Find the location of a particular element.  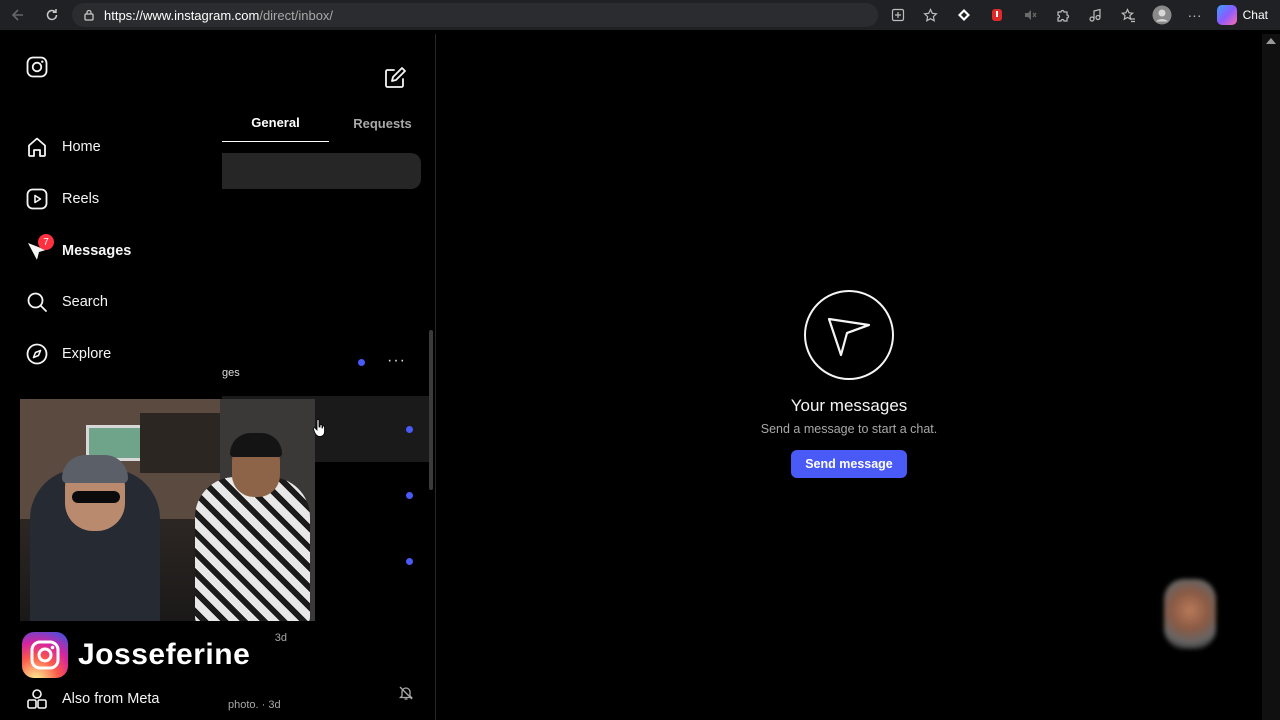

more-options-icon: ··· is located at coordinates (396, 361).